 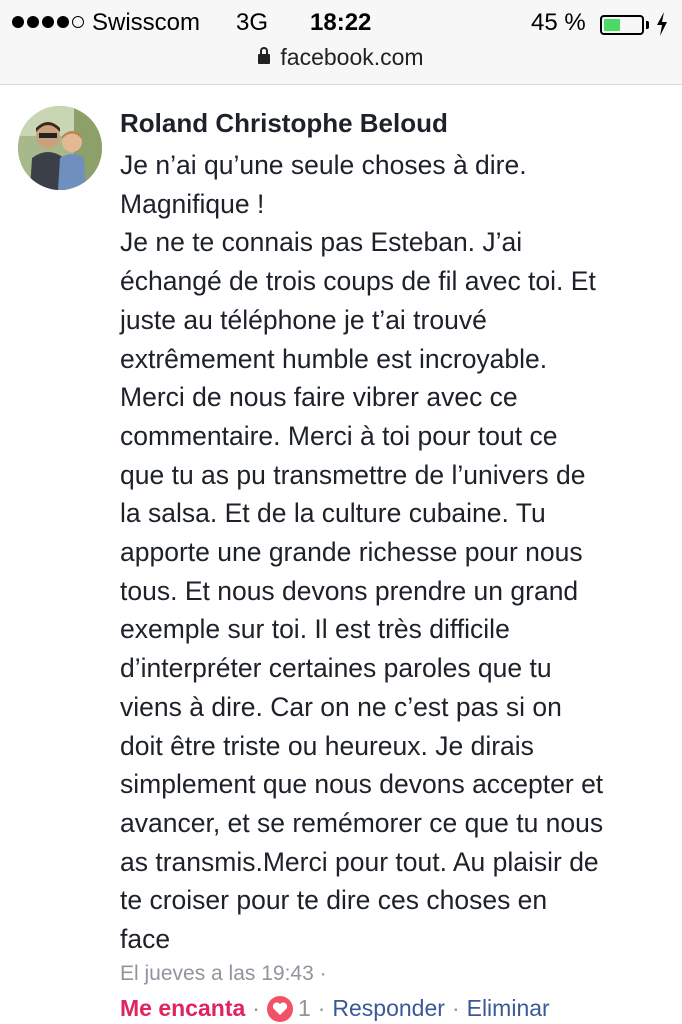 What do you see at coordinates (336, 668) in the screenshot?
I see `comment-text-line: d’interpréter certaines paroles que tu` at bounding box center [336, 668].